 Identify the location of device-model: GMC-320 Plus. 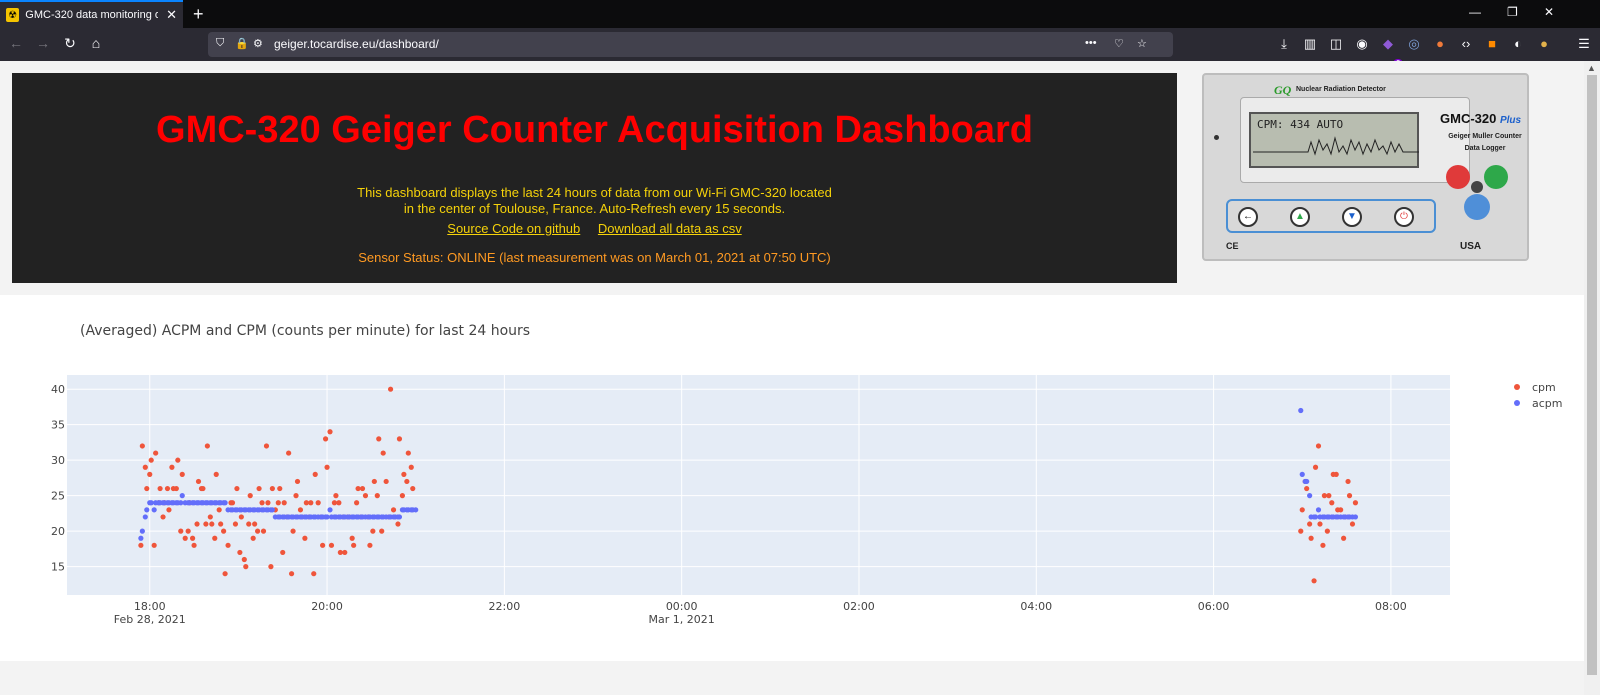
(1480, 118).